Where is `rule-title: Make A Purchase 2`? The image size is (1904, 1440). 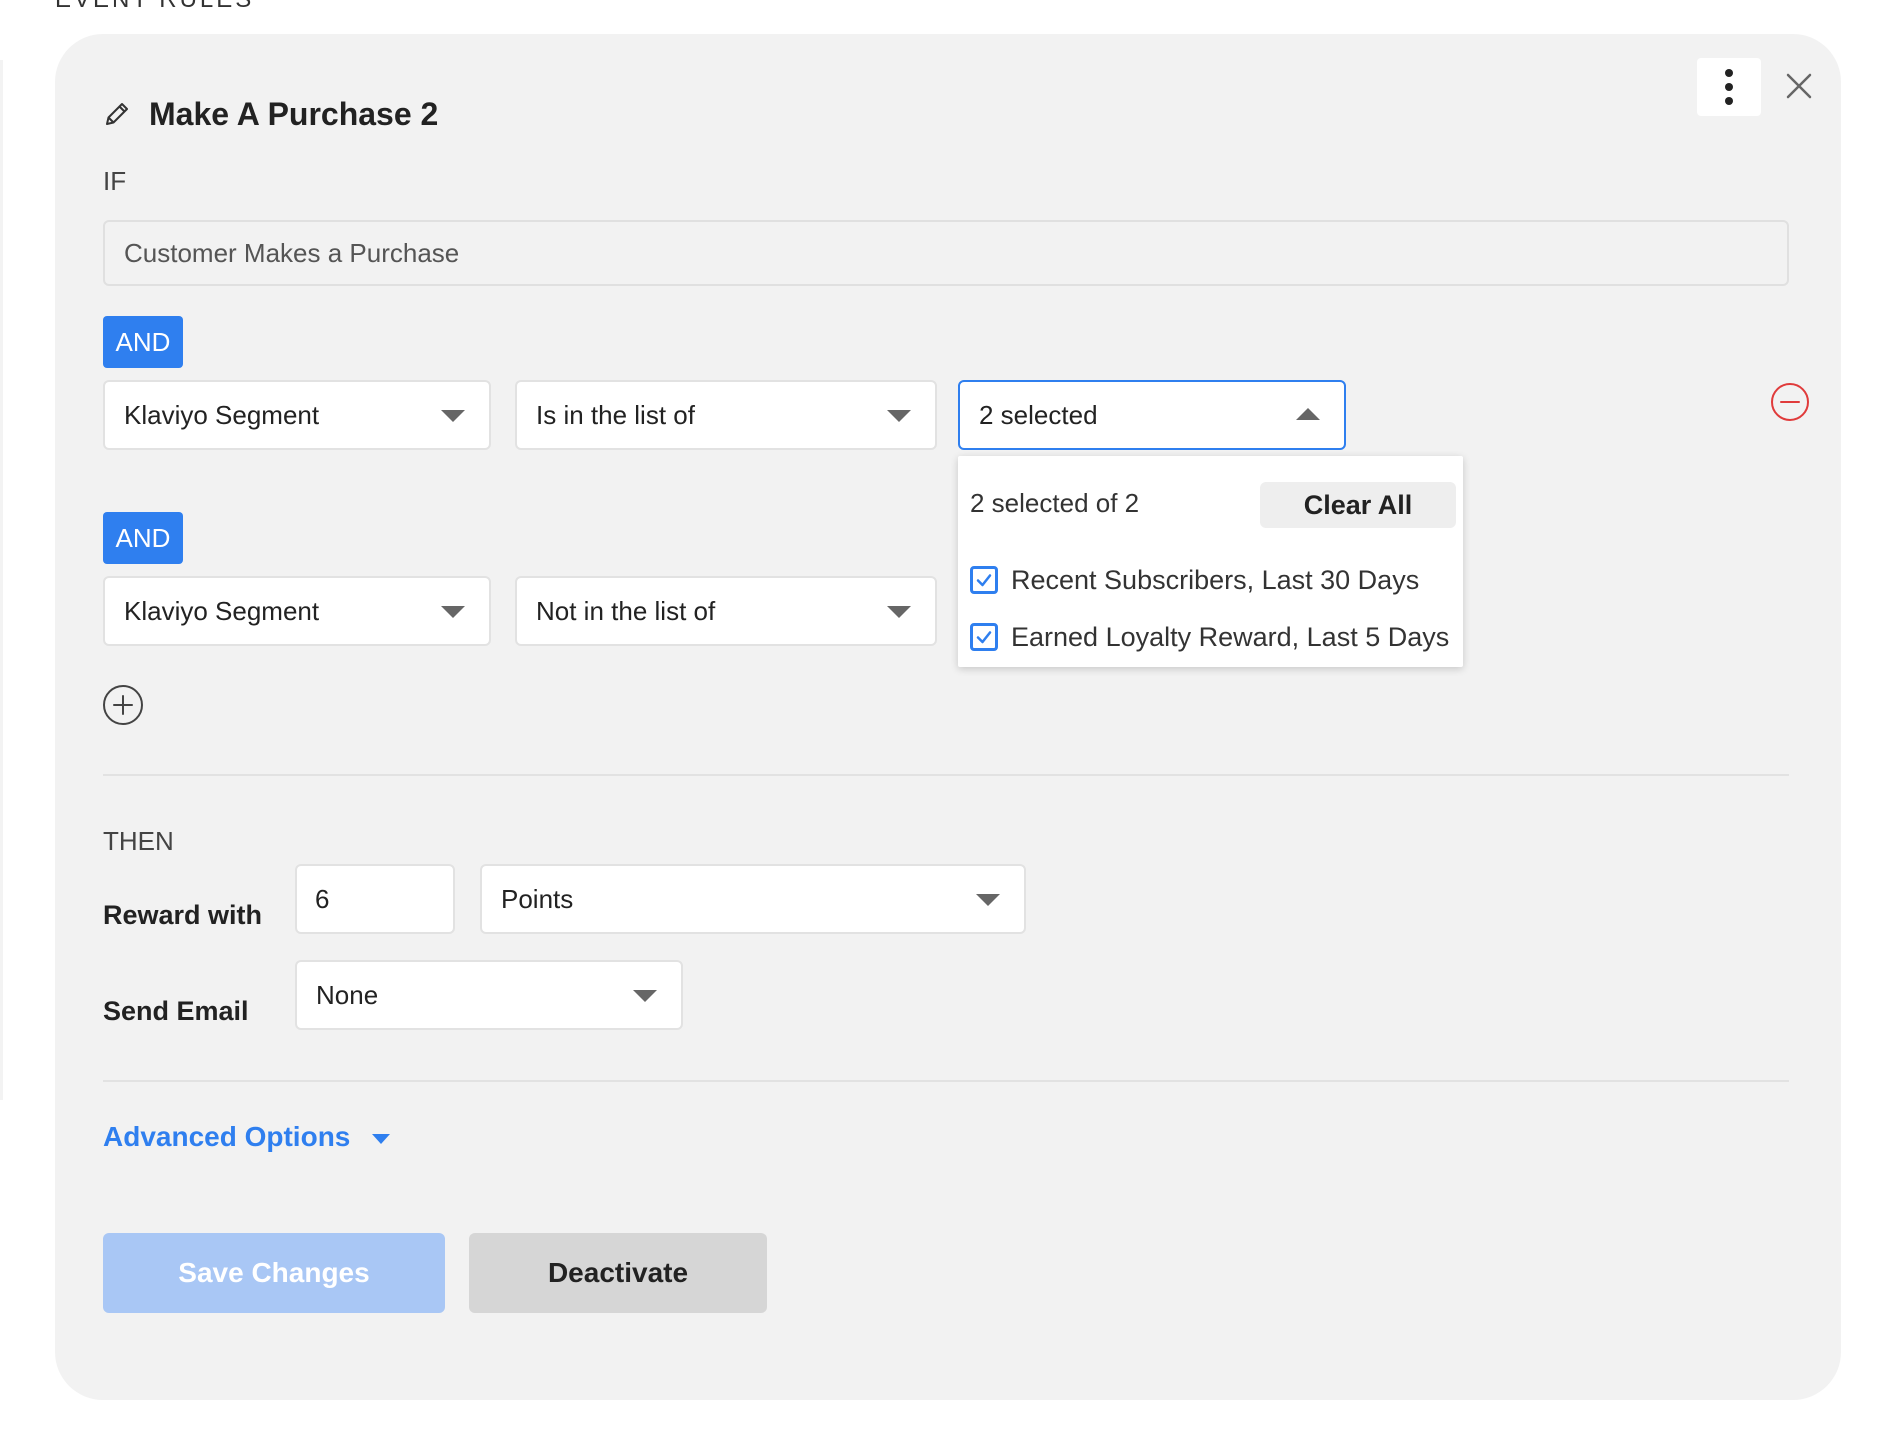 rule-title: Make A Purchase 2 is located at coordinates (294, 113).